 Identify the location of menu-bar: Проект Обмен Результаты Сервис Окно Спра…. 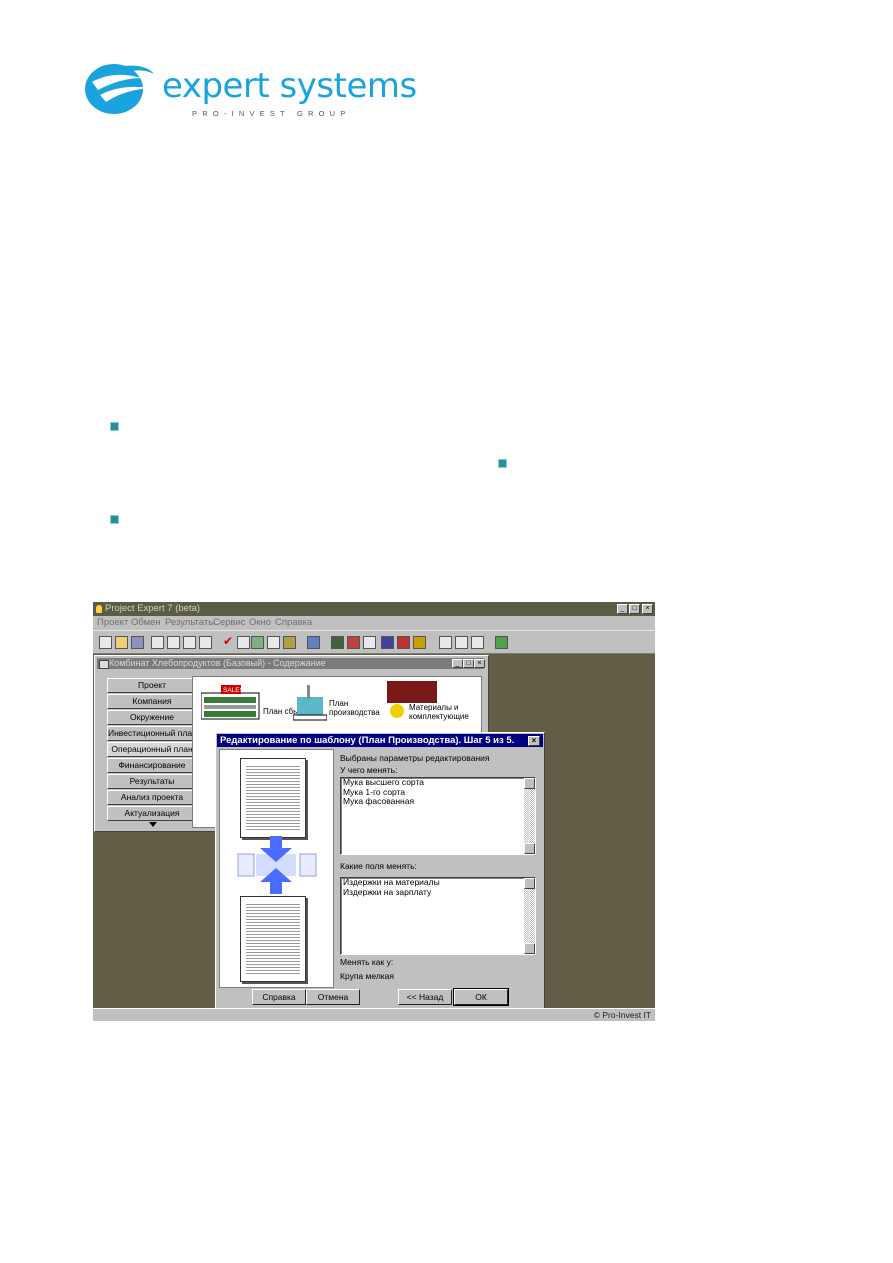
(374, 623).